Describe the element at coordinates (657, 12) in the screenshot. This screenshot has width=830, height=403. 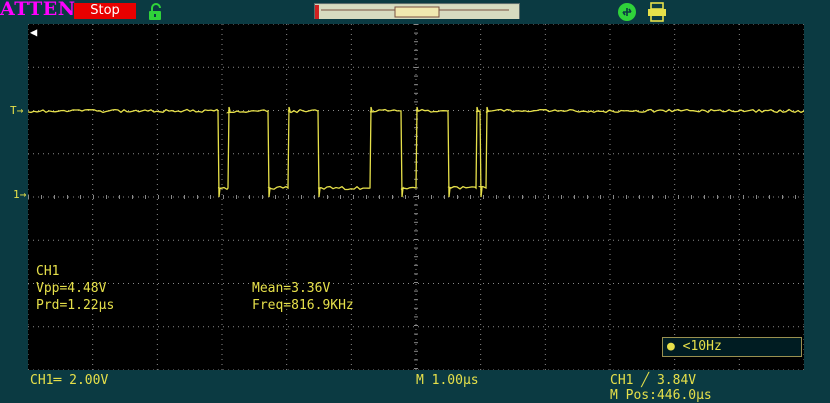
I see `printer-icon` at that location.